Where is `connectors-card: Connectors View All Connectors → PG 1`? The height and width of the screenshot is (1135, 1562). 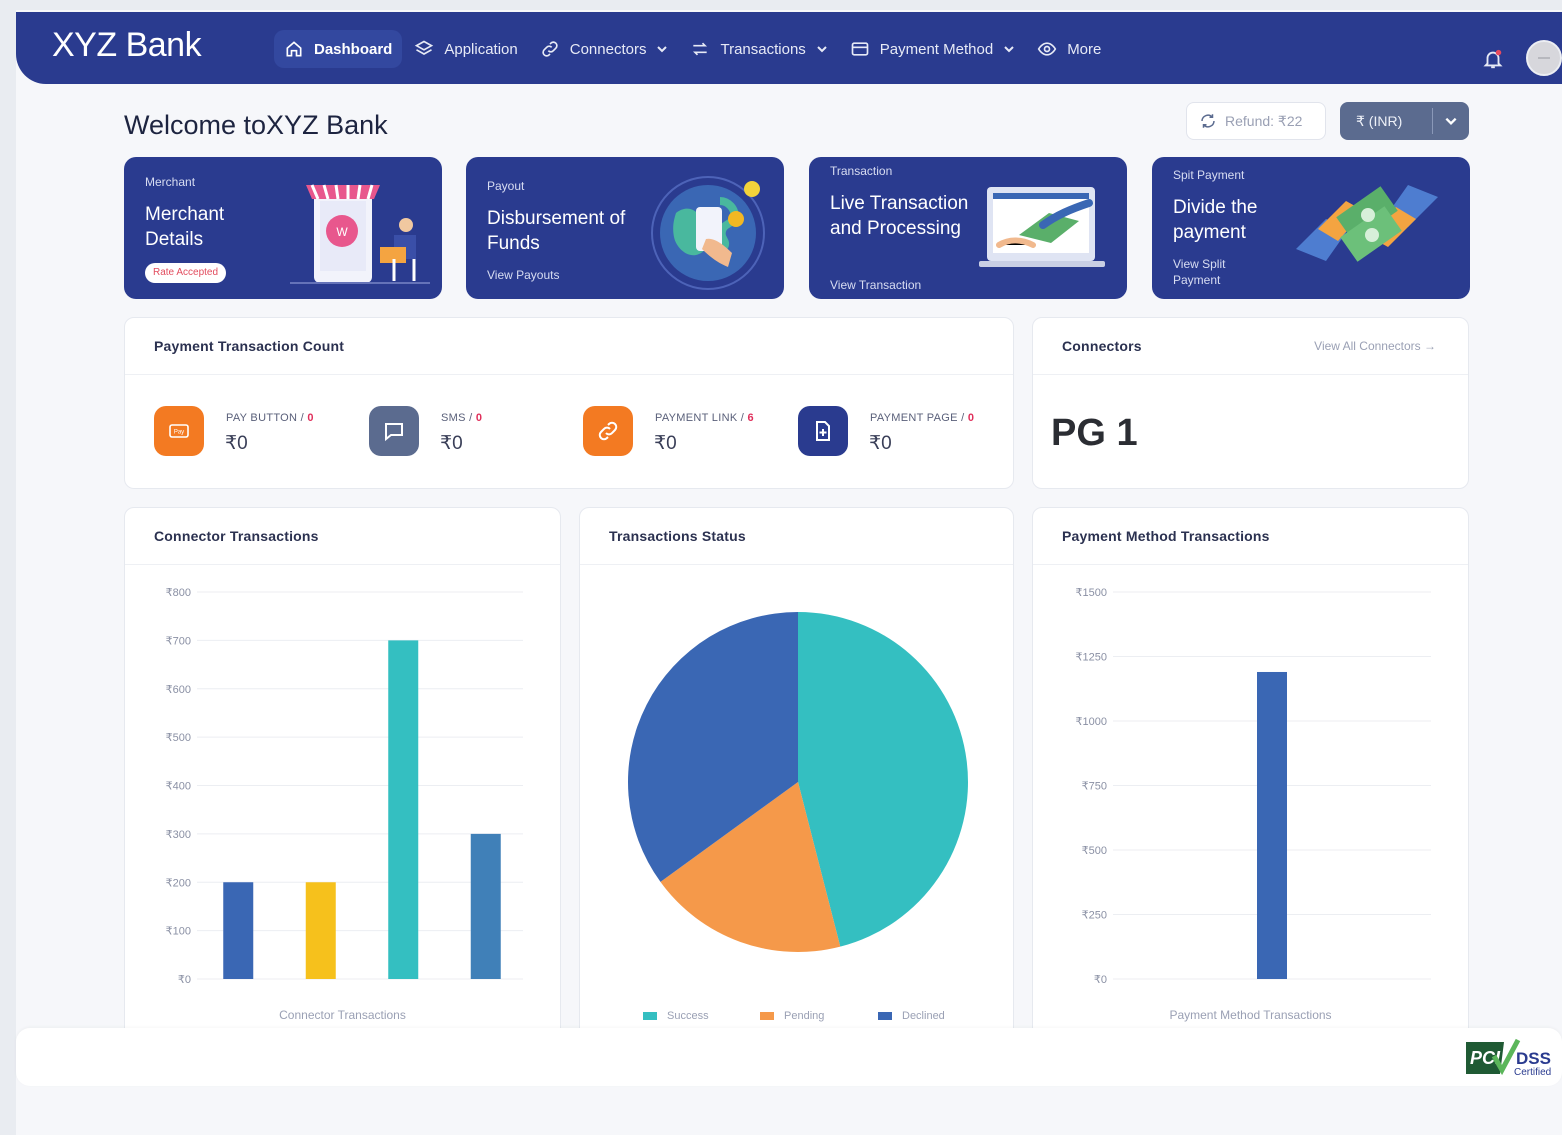 connectors-card: Connectors View All Connectors → PG 1 is located at coordinates (1250, 403).